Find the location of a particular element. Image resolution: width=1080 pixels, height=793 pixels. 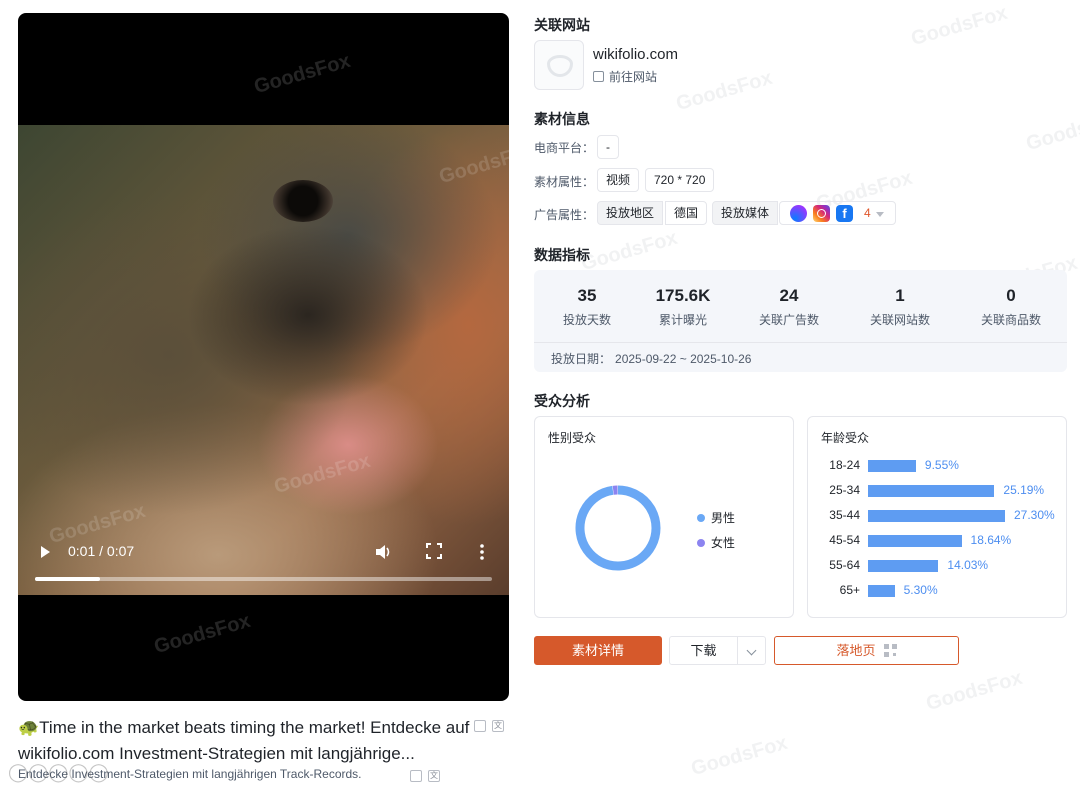

more-options-icon is located at coordinates (482, 552).